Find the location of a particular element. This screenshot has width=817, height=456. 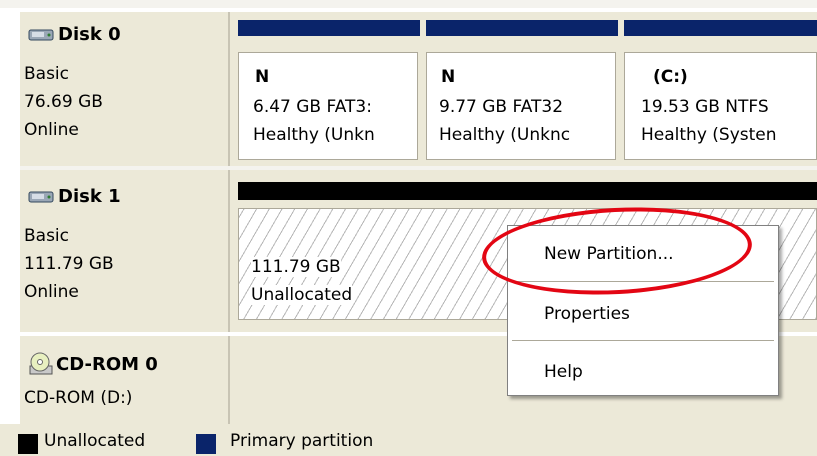

partition-detail: 9.77 GB FAT32 is located at coordinates (501, 107).